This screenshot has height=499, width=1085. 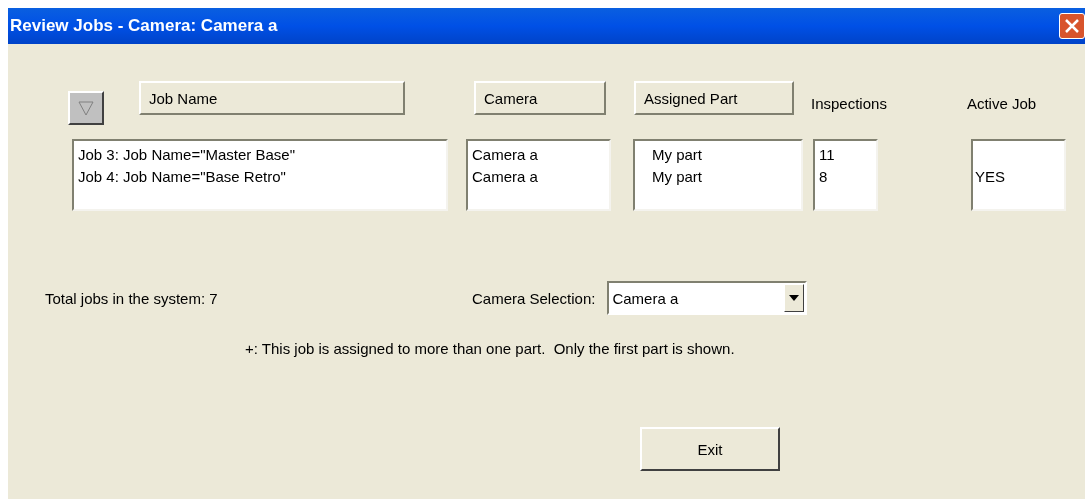 I want to click on exit-button: Exit, so click(x=710, y=449).